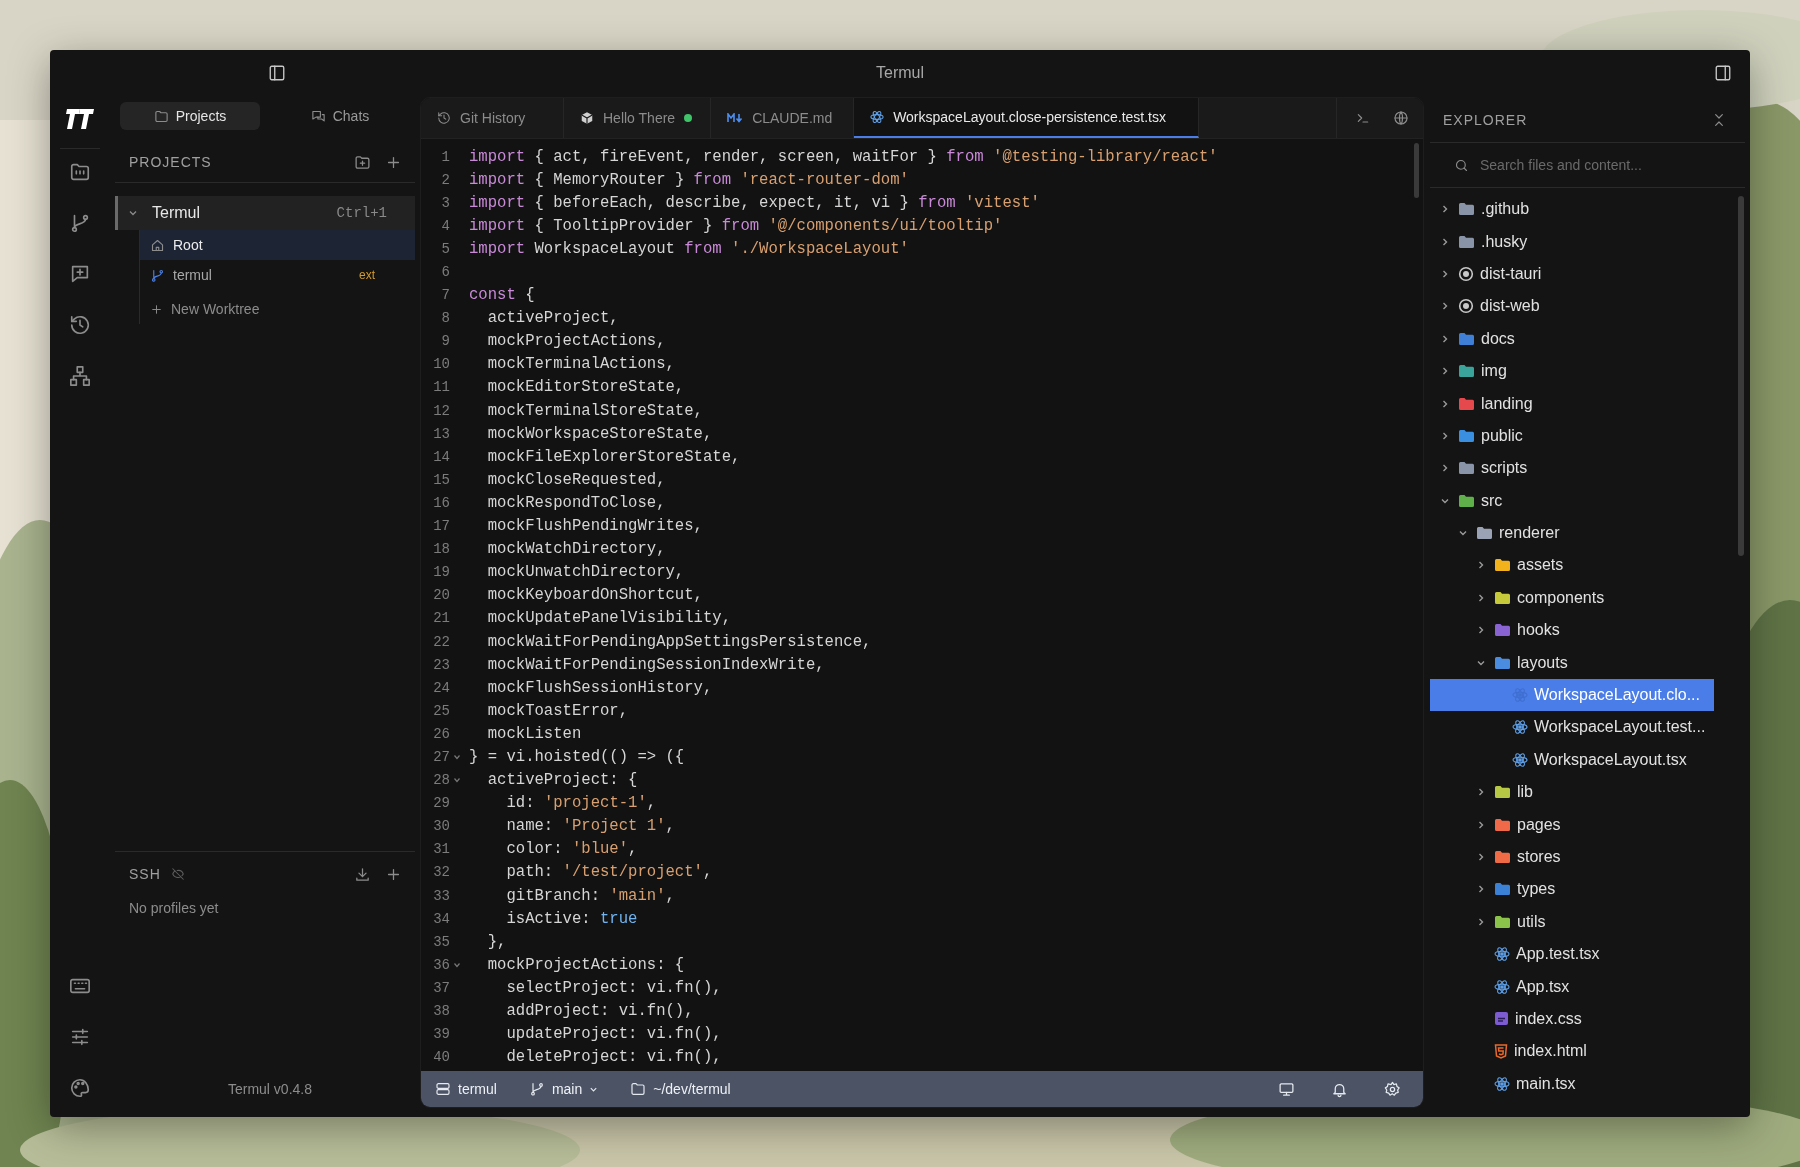 The width and height of the screenshot is (1800, 1167). Describe the element at coordinates (599, 433) in the screenshot. I see `code-line: mockWorkspaceStoreState,` at that location.